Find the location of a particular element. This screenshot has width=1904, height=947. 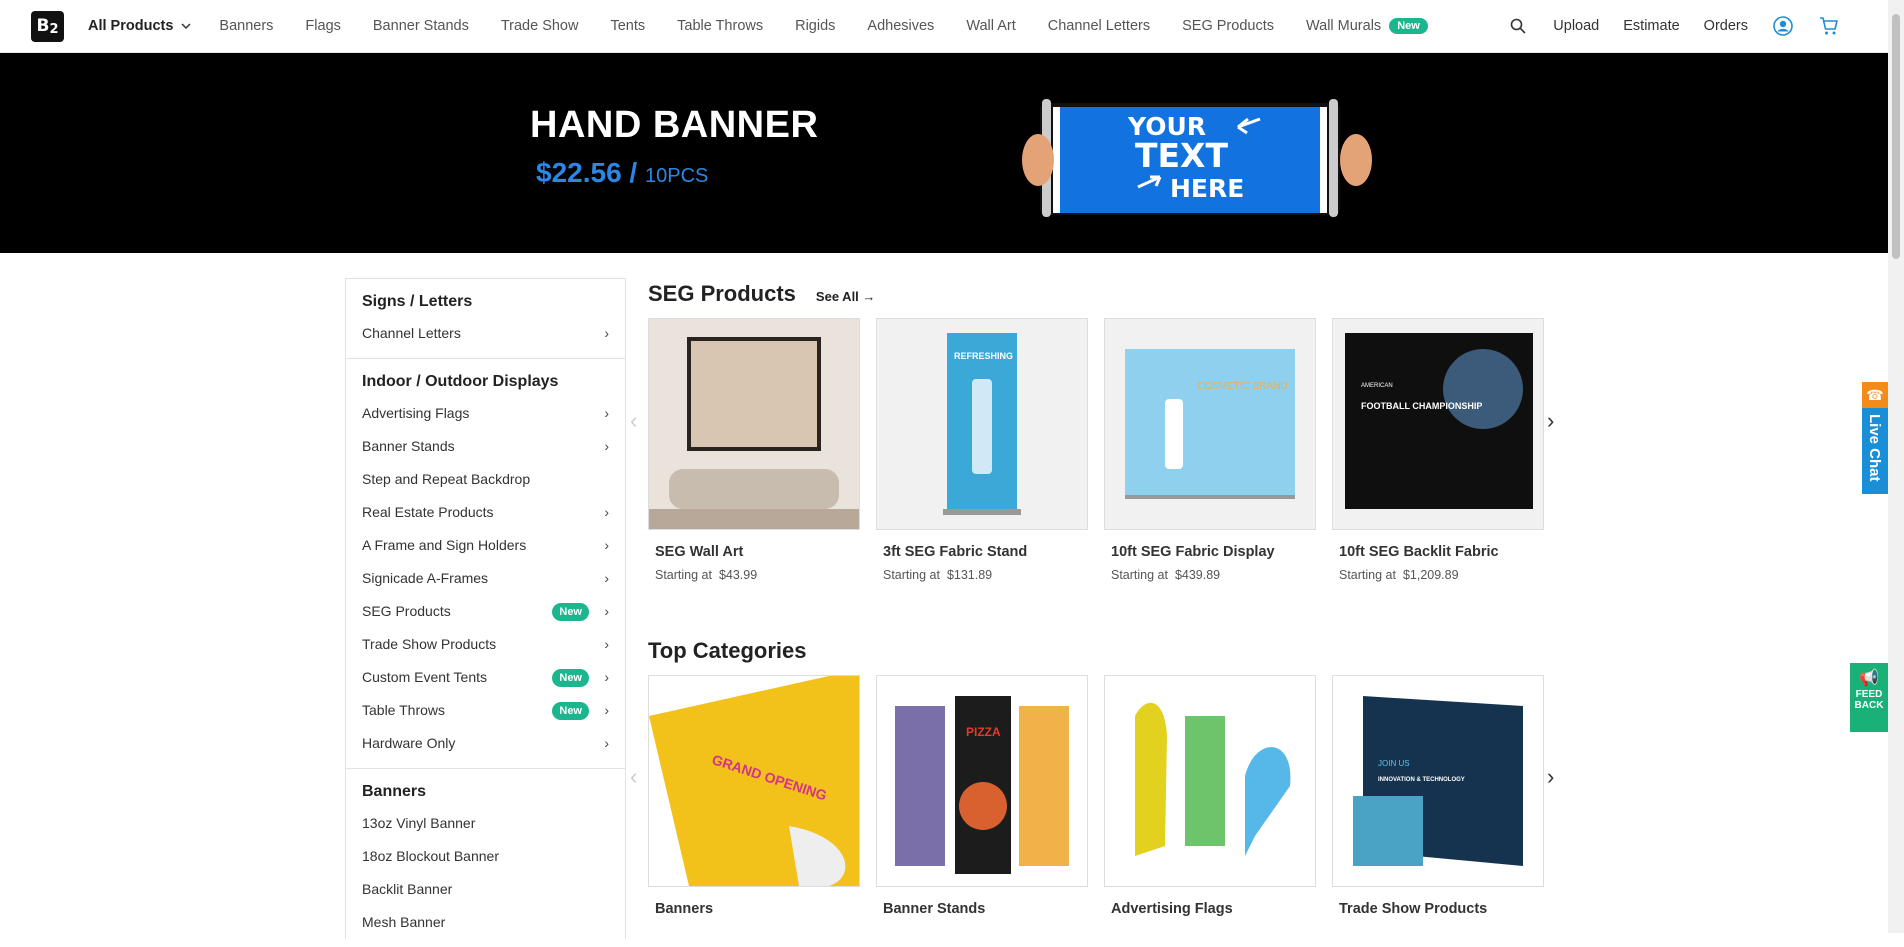

nav-trade-show: Trade Show is located at coordinates (540, 26).